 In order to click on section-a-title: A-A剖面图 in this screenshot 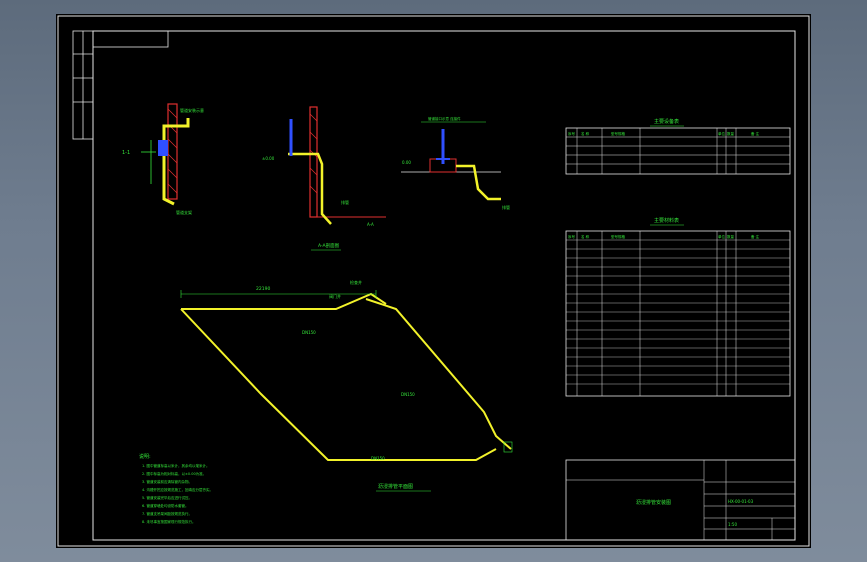, I will do `click(329, 245)`.